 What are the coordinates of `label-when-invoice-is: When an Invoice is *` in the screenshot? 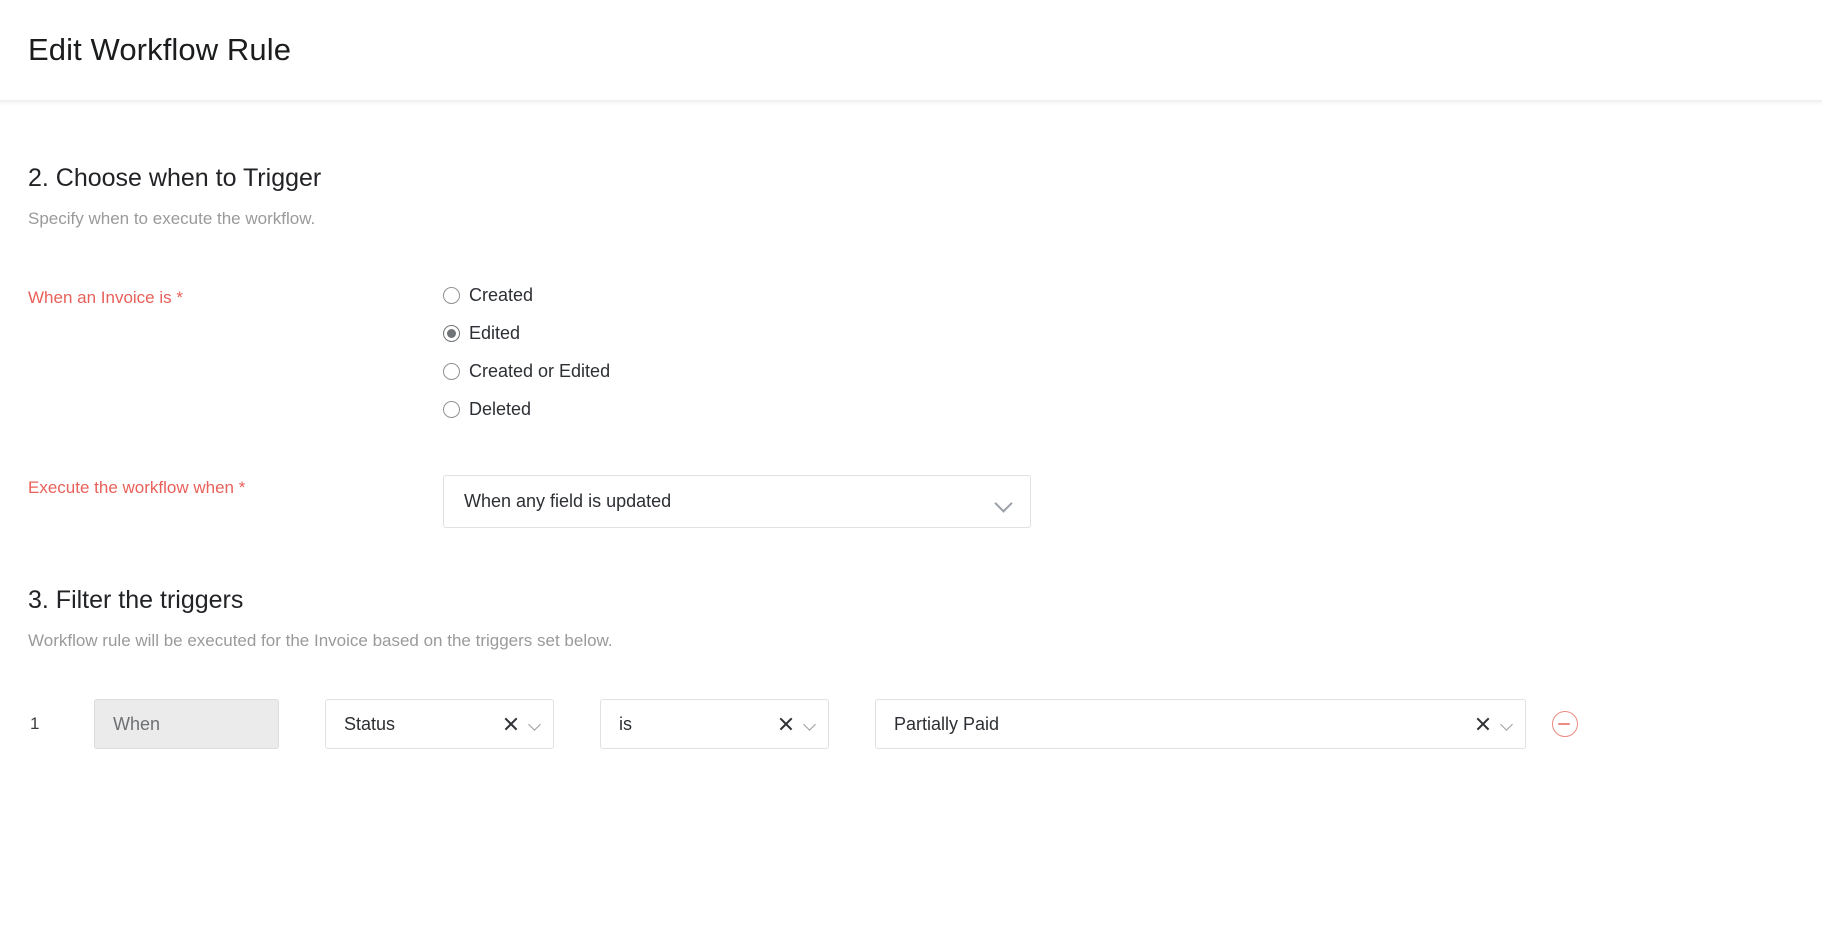 It's located at (105, 297).